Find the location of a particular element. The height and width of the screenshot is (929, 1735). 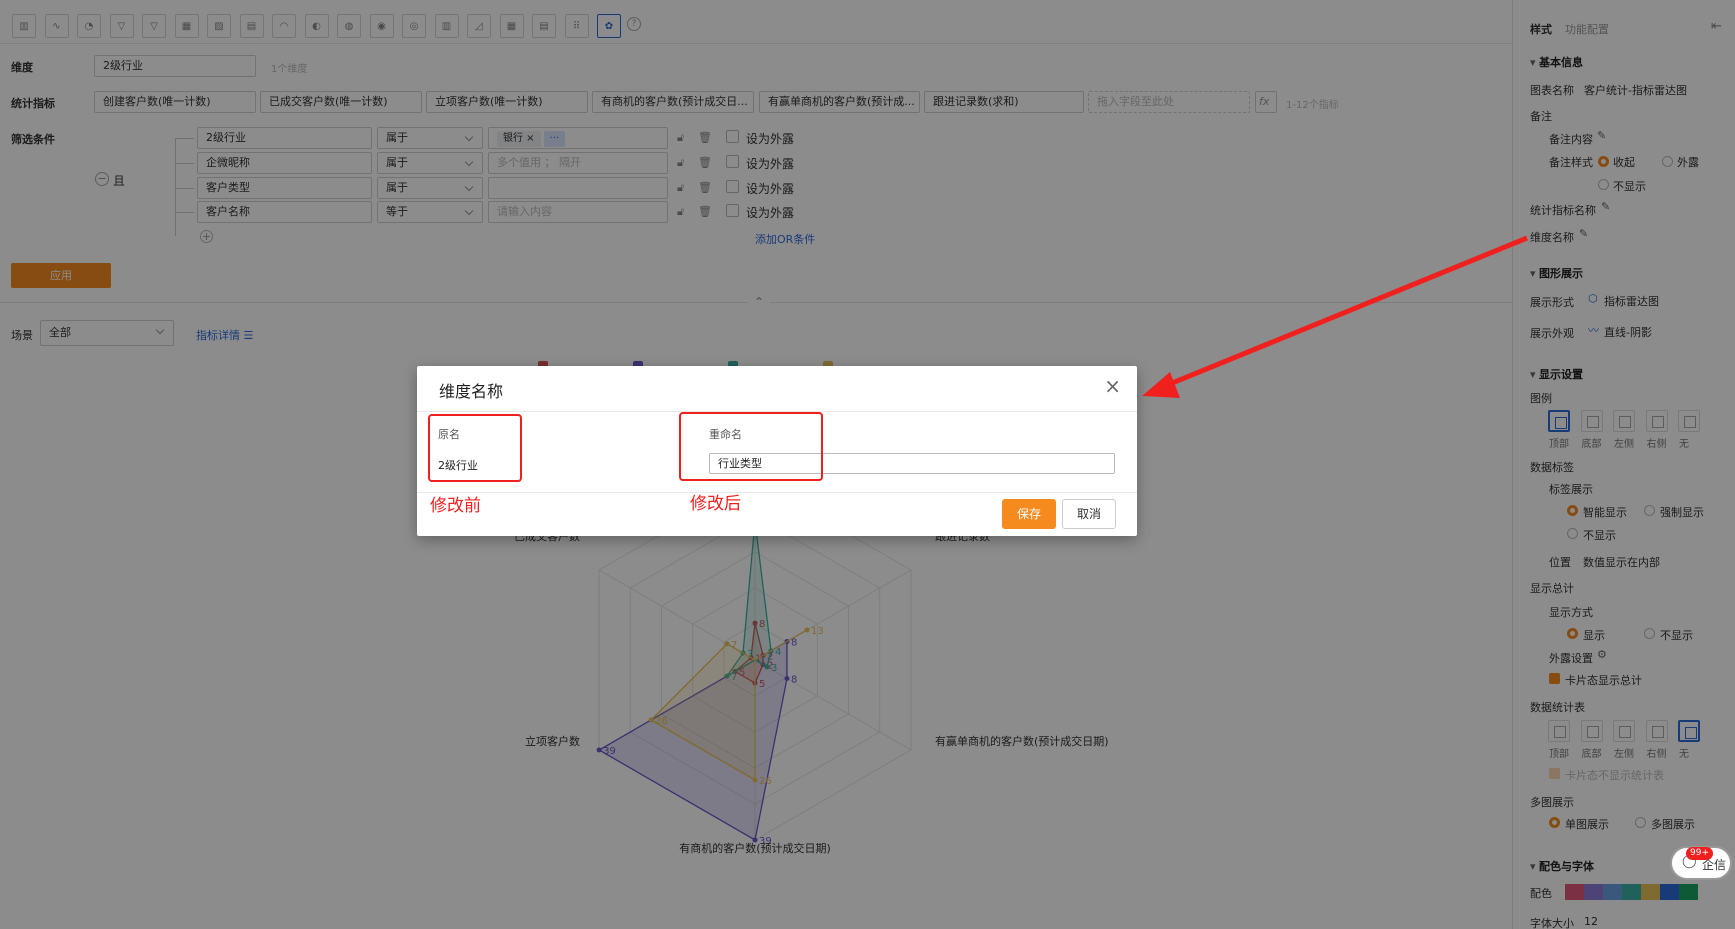

save-button: 保存 is located at coordinates (1029, 514).